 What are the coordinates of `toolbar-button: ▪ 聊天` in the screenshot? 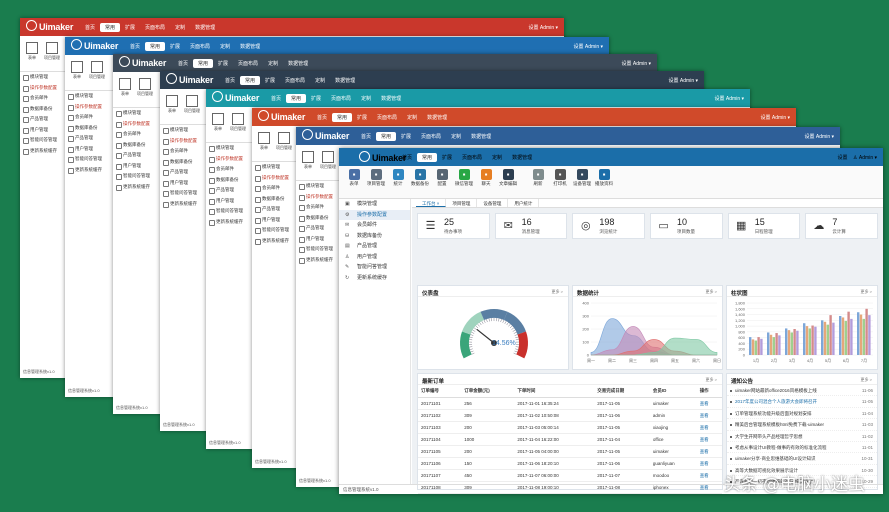 It's located at (486, 178).